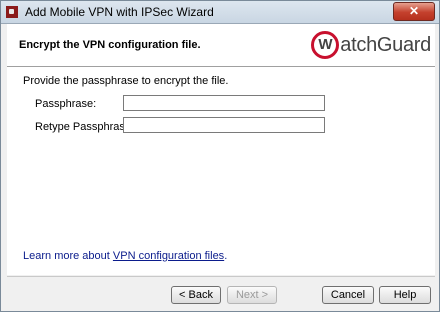  Describe the element at coordinates (110, 45) in the screenshot. I see `page-title: Encrypt the VPN configuration file.` at that location.